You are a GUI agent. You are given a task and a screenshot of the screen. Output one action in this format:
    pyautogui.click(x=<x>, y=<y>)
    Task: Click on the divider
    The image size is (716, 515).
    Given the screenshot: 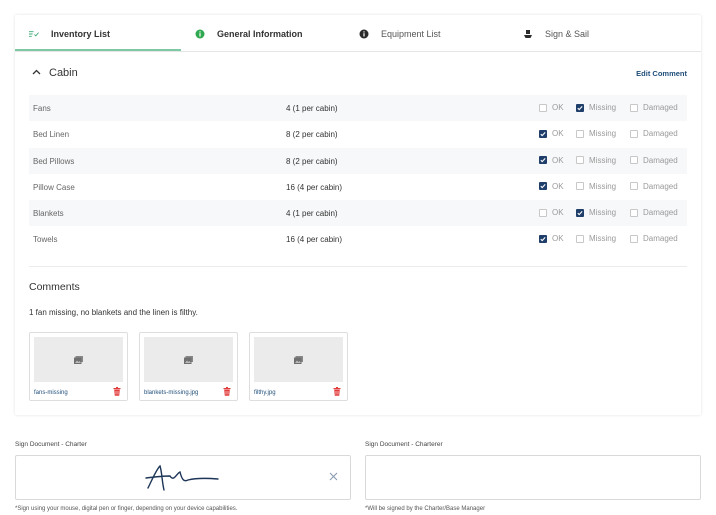 What is the action you would take?
    pyautogui.click(x=358, y=266)
    